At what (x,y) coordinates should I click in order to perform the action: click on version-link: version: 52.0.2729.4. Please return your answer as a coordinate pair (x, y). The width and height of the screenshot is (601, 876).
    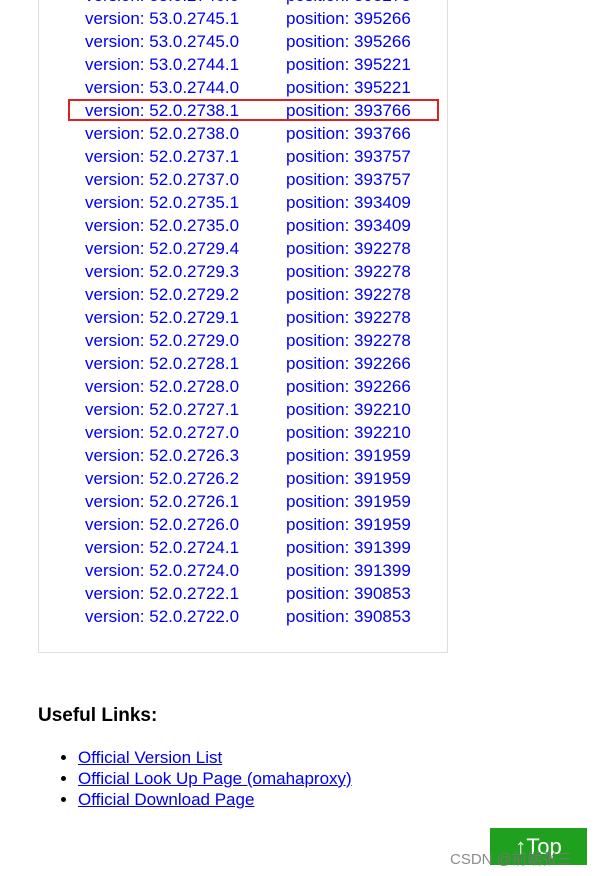
    Looking at the image, I should click on (162, 248).